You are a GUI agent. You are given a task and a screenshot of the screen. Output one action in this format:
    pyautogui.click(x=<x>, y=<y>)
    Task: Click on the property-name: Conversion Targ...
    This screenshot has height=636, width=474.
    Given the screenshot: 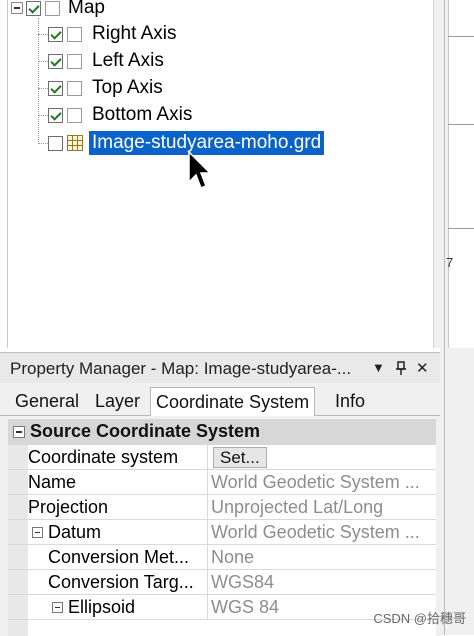 What is the action you would take?
    pyautogui.click(x=108, y=582)
    